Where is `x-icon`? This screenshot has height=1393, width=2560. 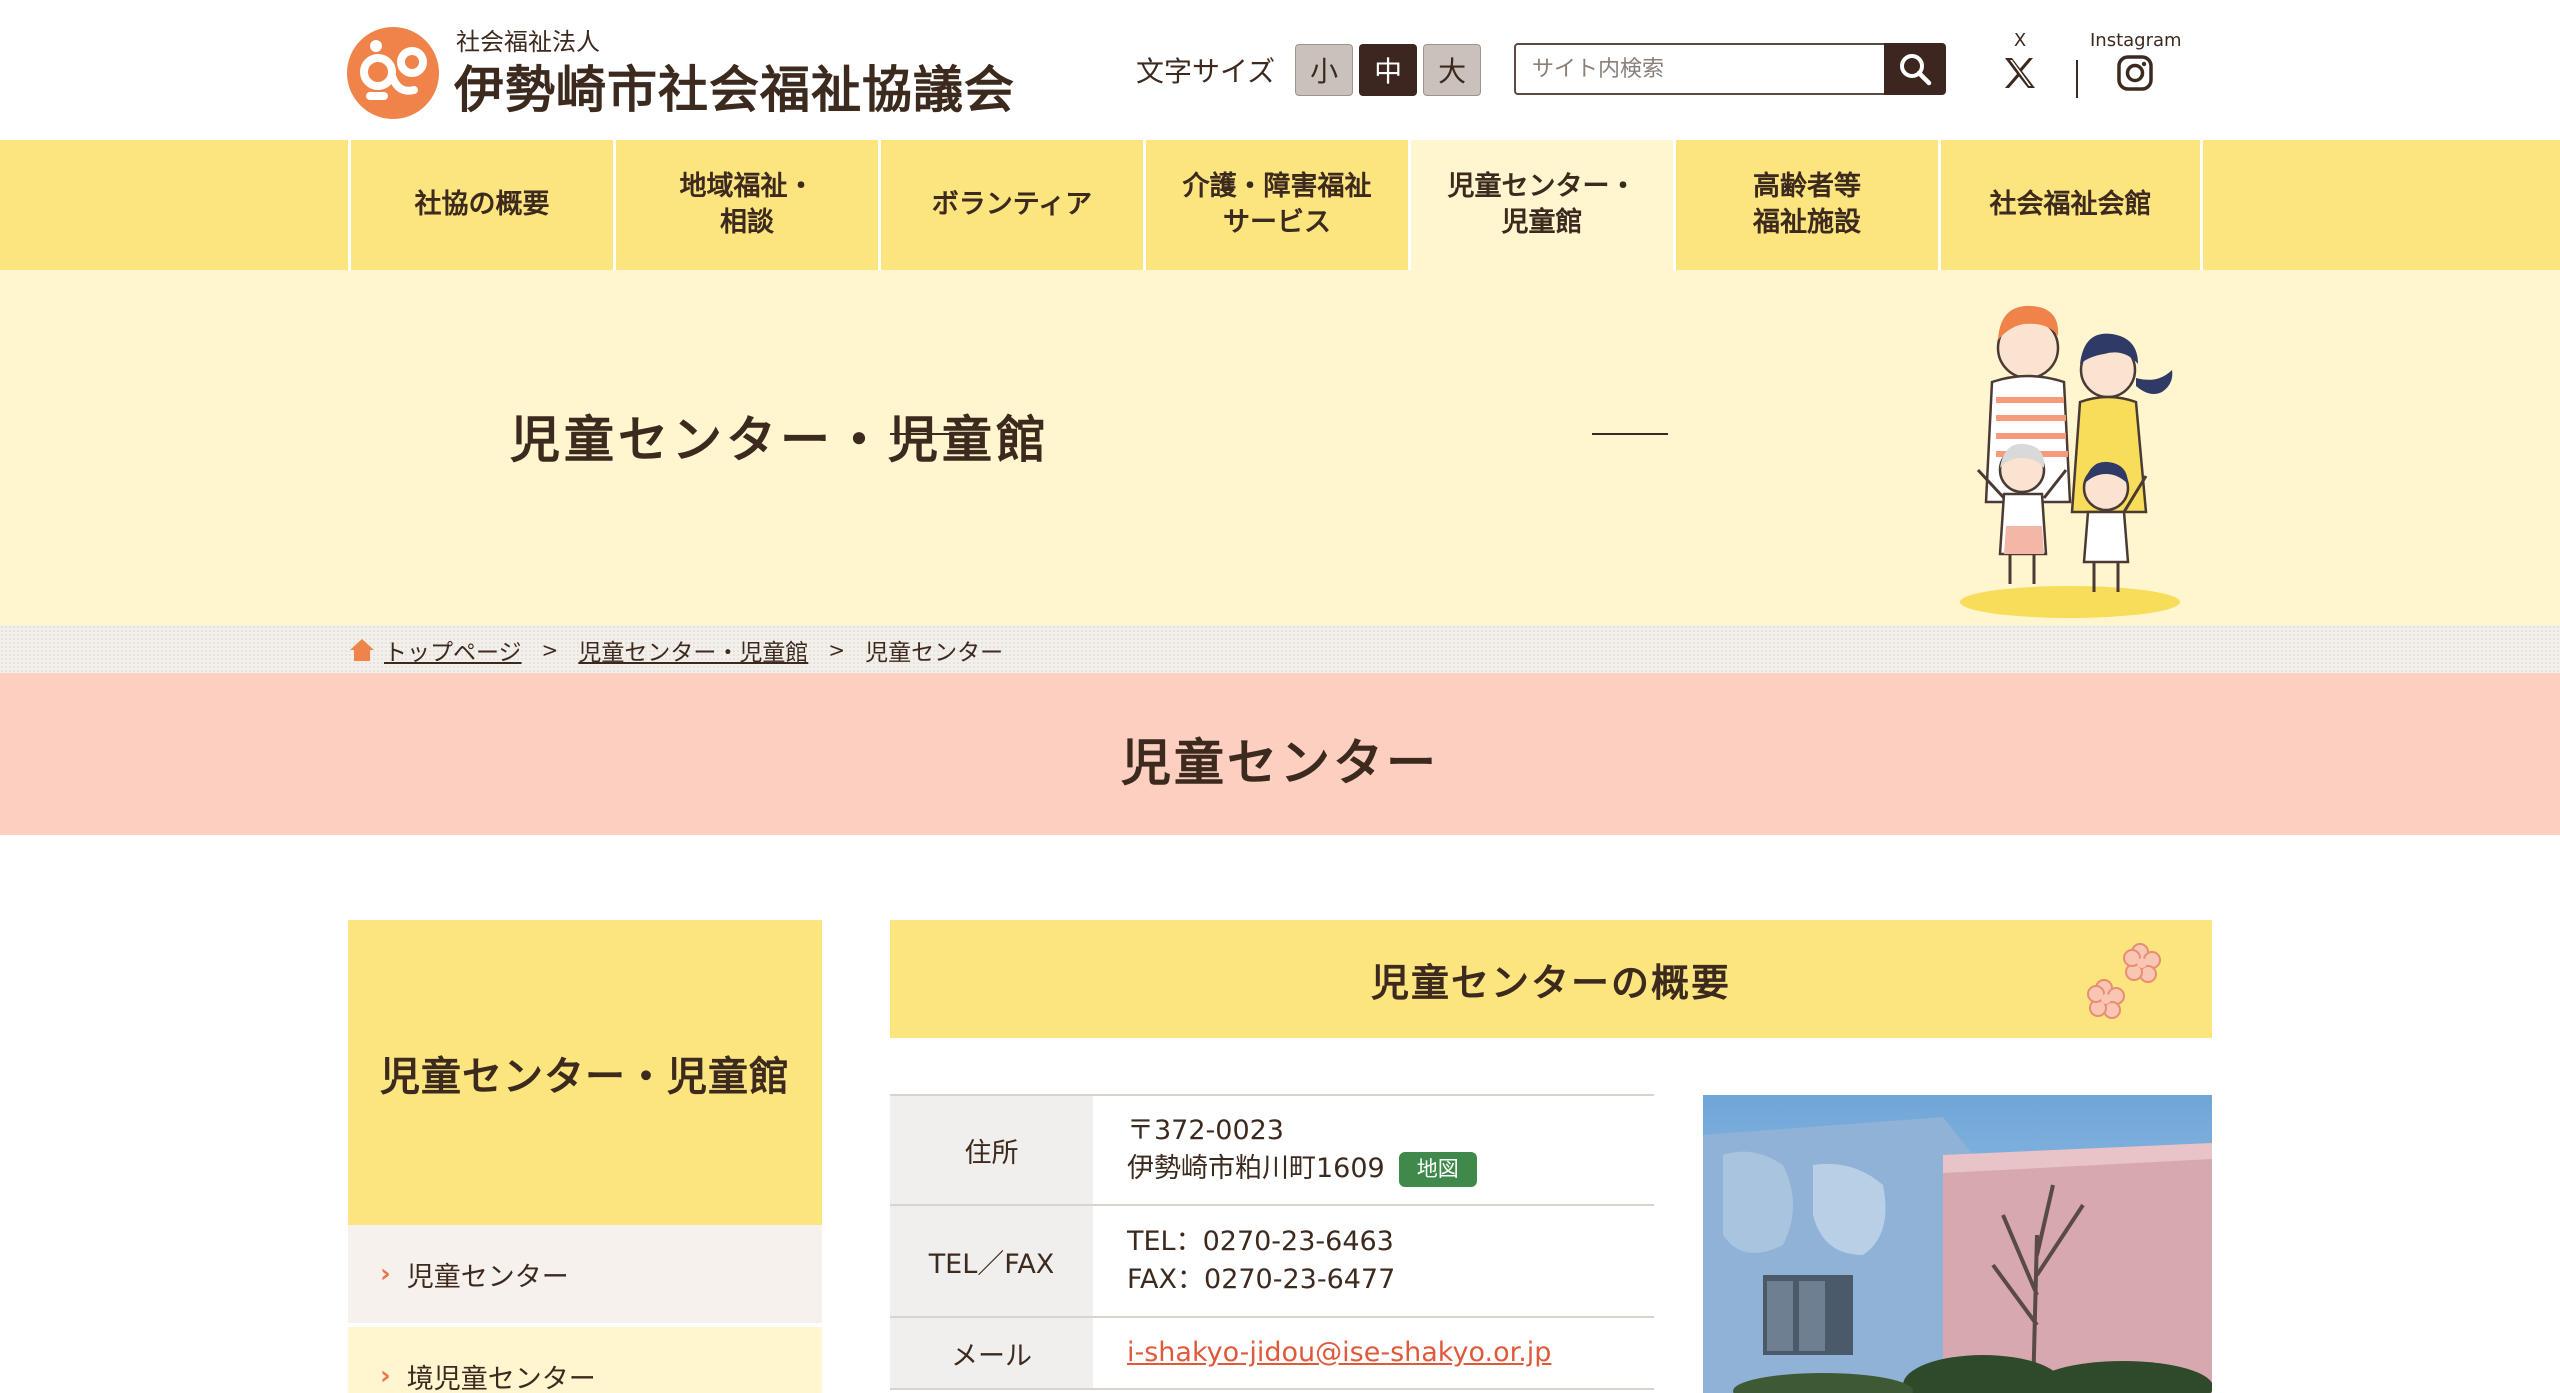 x-icon is located at coordinates (2020, 73).